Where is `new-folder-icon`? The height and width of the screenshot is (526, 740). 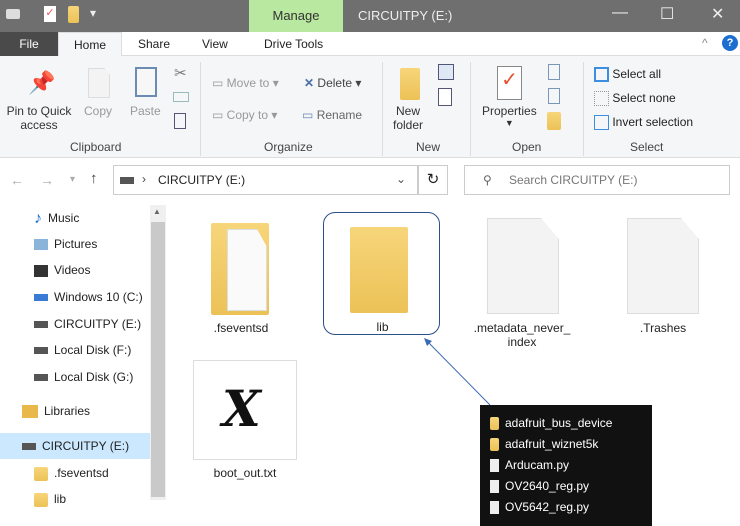 new-folder-icon is located at coordinates (410, 84).